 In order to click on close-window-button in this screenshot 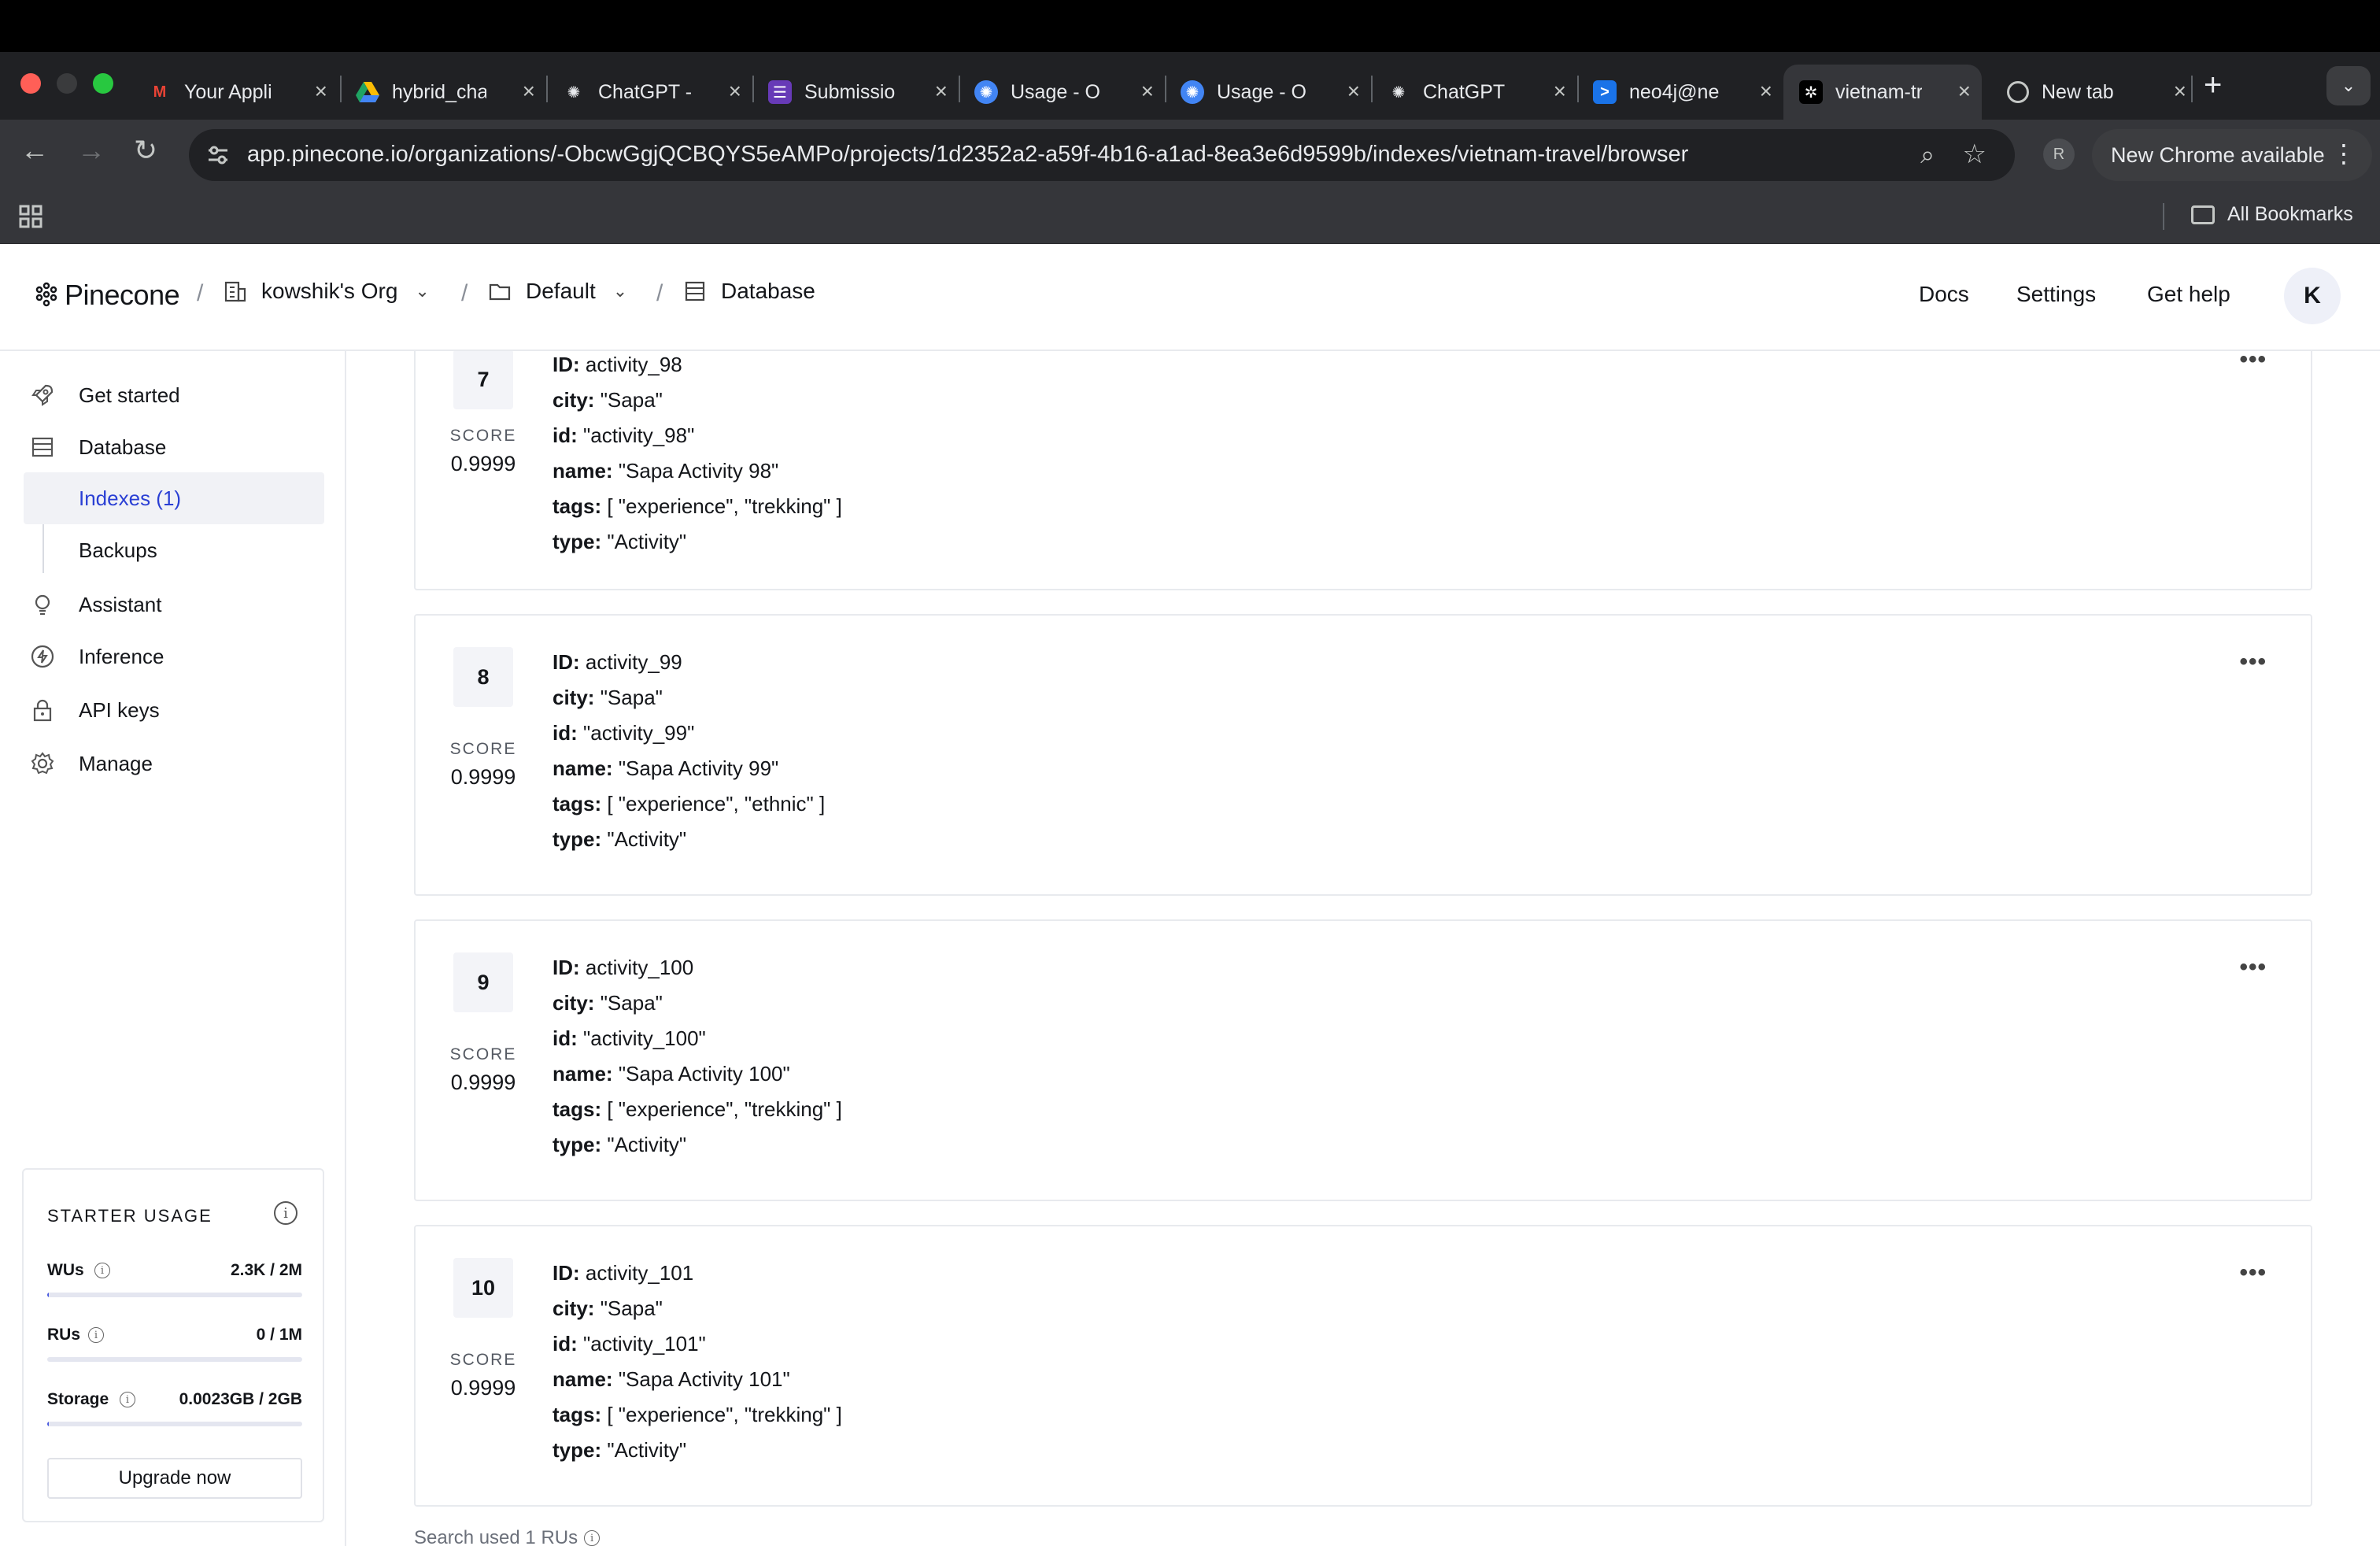, I will do `click(30, 83)`.